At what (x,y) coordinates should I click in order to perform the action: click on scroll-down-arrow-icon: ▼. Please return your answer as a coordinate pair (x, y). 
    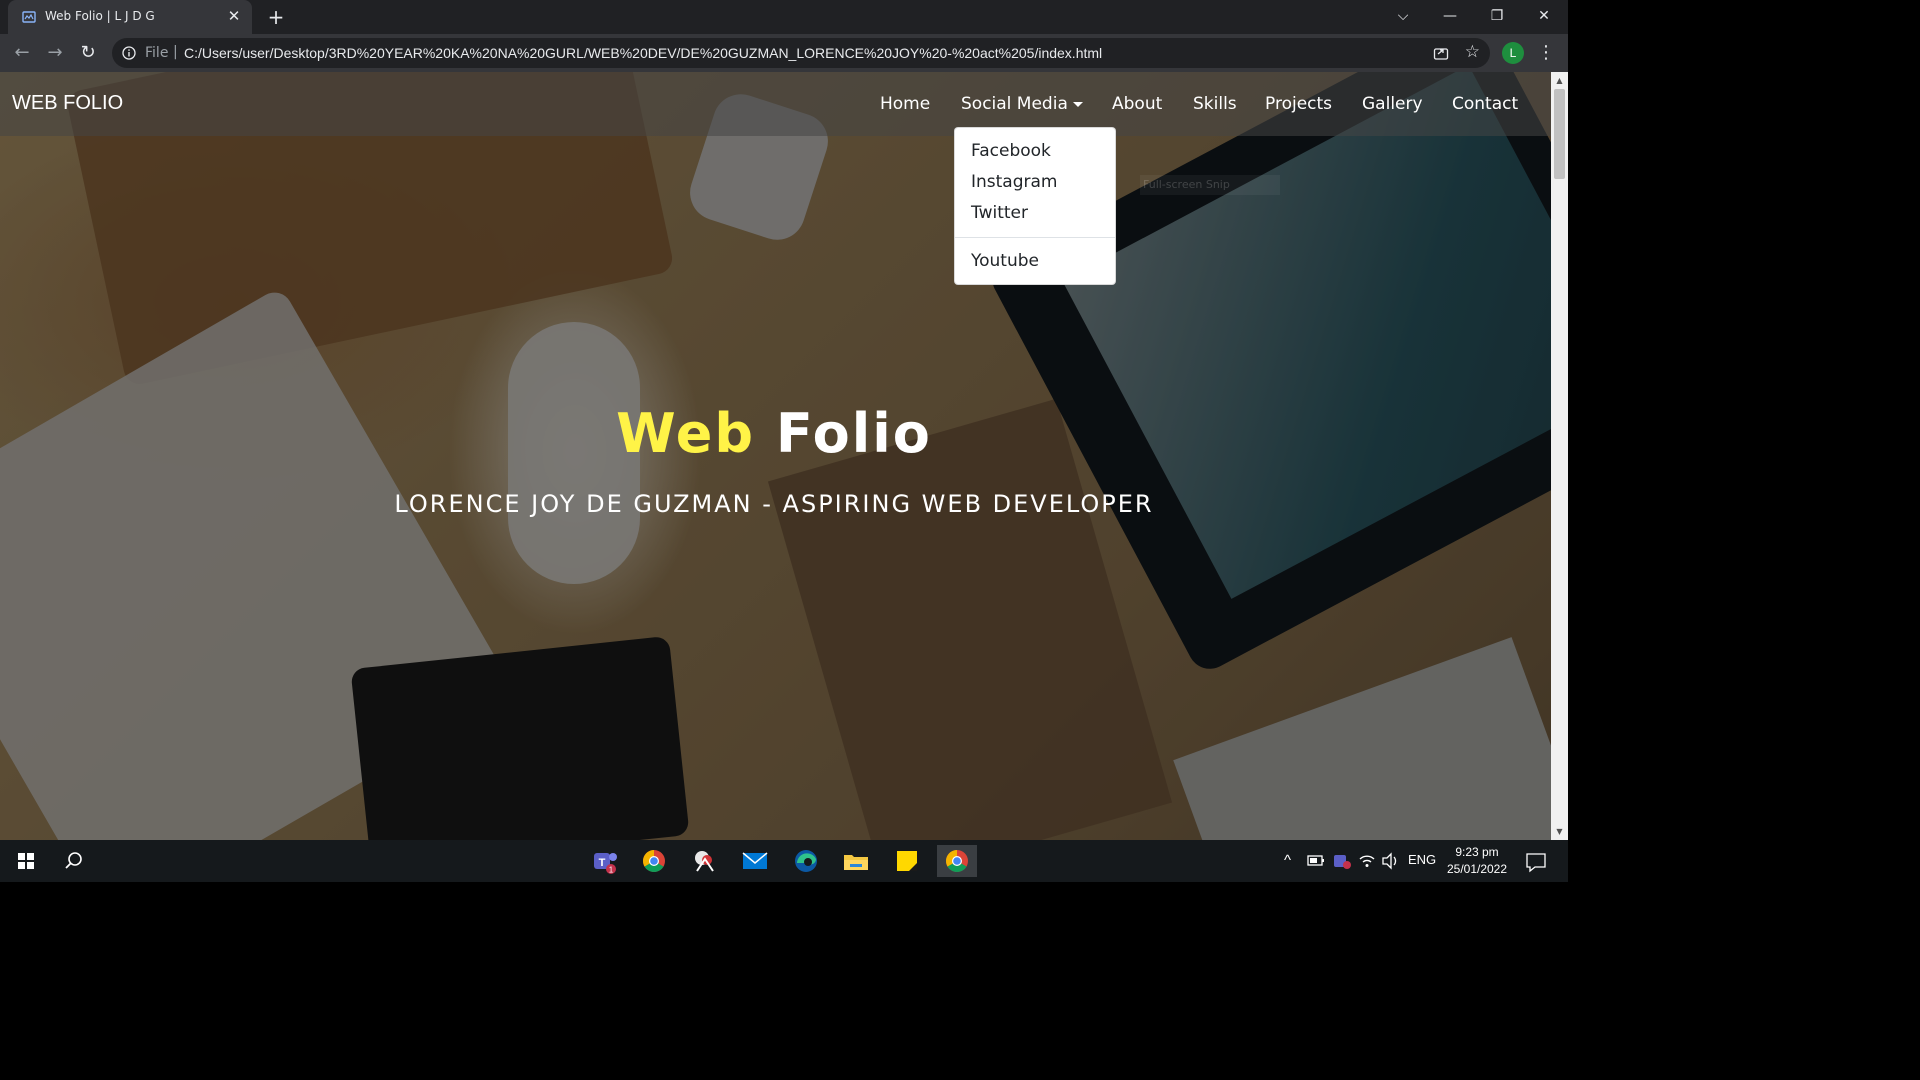
    Looking at the image, I should click on (1559, 831).